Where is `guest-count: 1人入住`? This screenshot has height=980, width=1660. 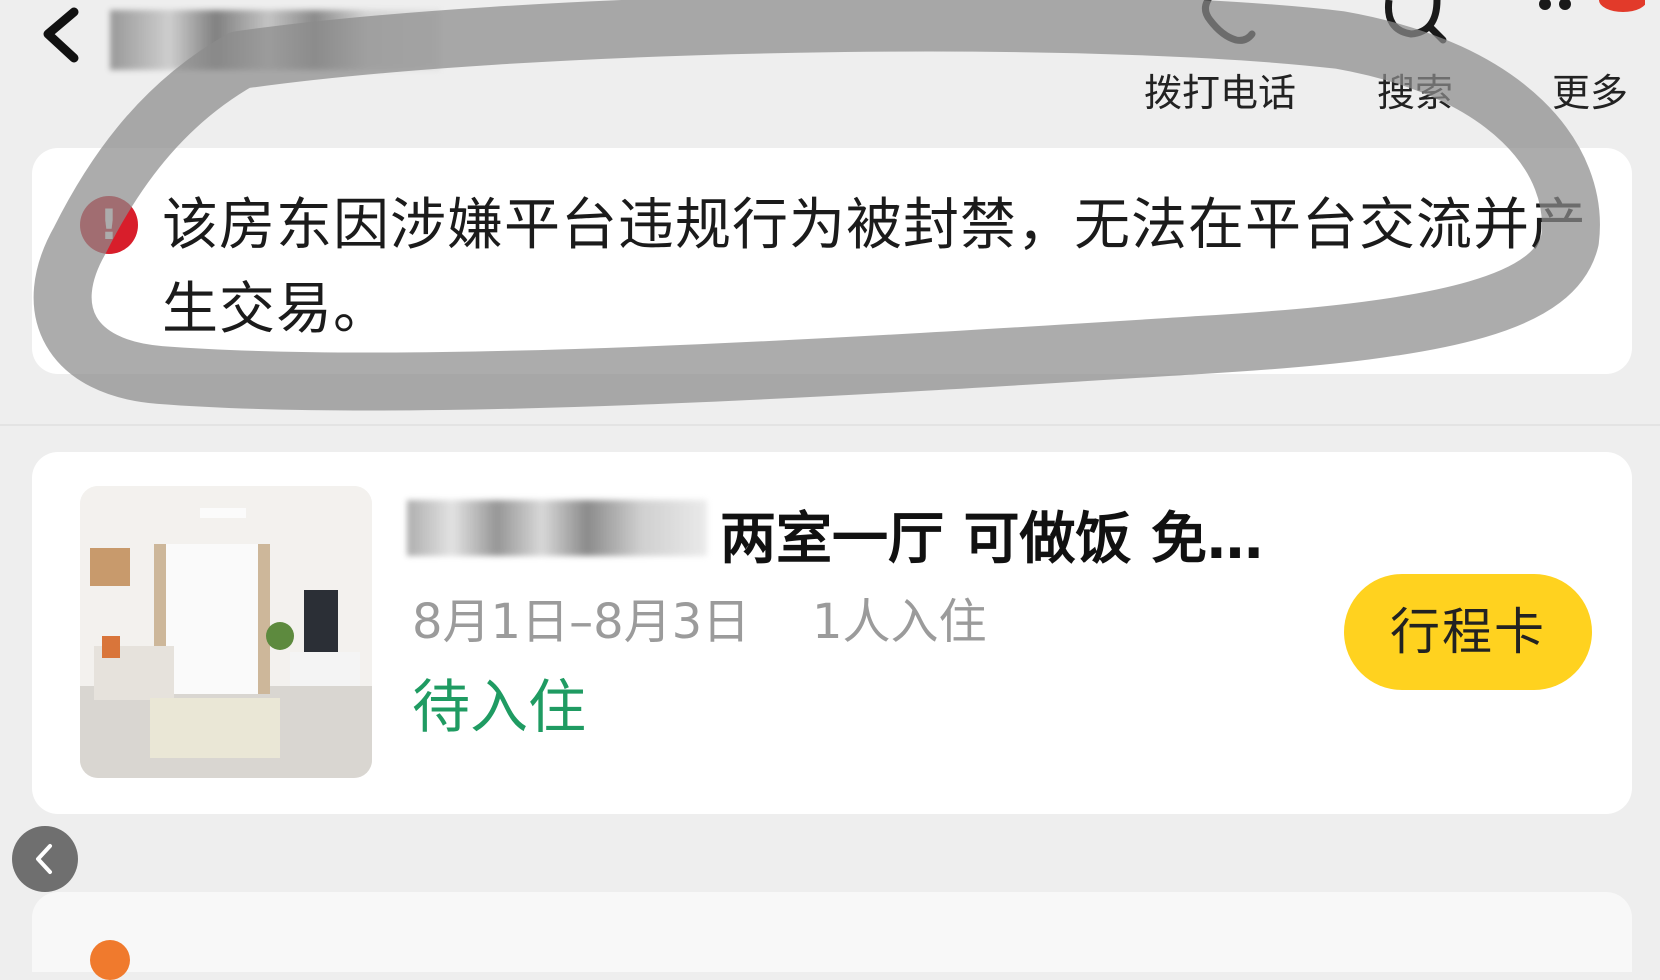 guest-count: 1人入住 is located at coordinates (899, 622).